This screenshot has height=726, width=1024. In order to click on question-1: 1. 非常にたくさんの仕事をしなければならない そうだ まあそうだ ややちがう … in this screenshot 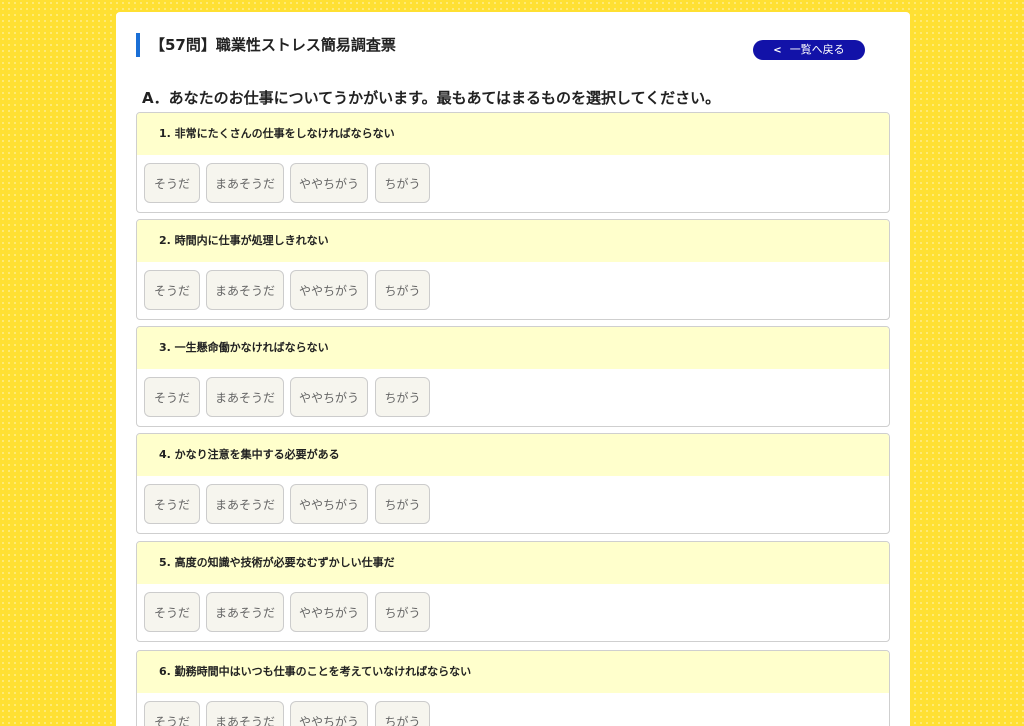, I will do `click(513, 162)`.